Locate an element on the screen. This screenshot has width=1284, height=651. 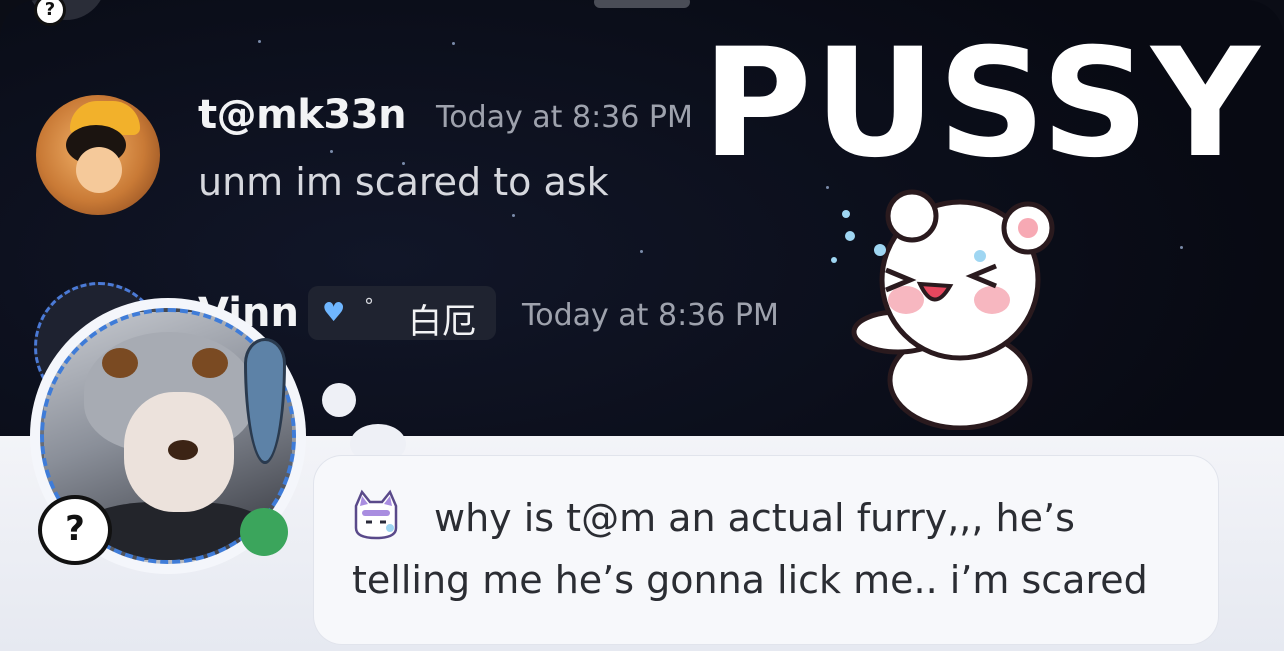
cat-emoji is located at coordinates (376, 514).